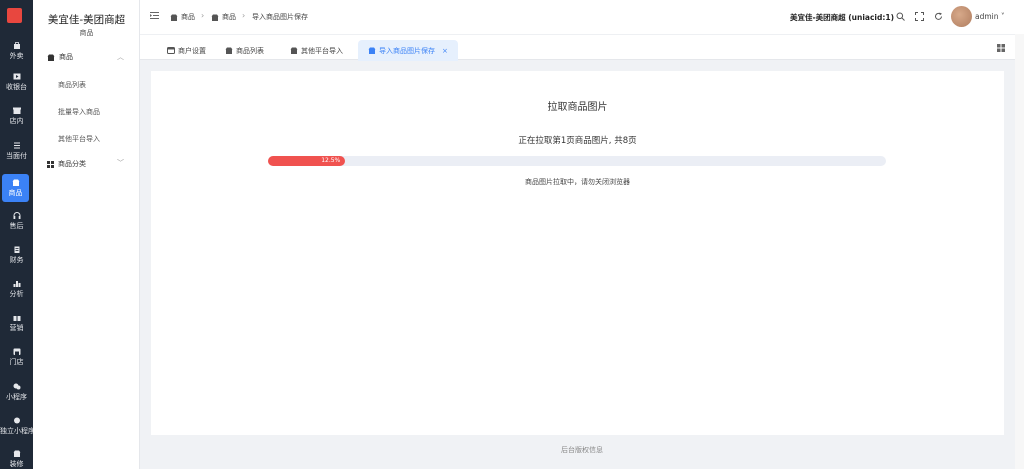  I want to click on page-scrollbar, so click(1019, 251).